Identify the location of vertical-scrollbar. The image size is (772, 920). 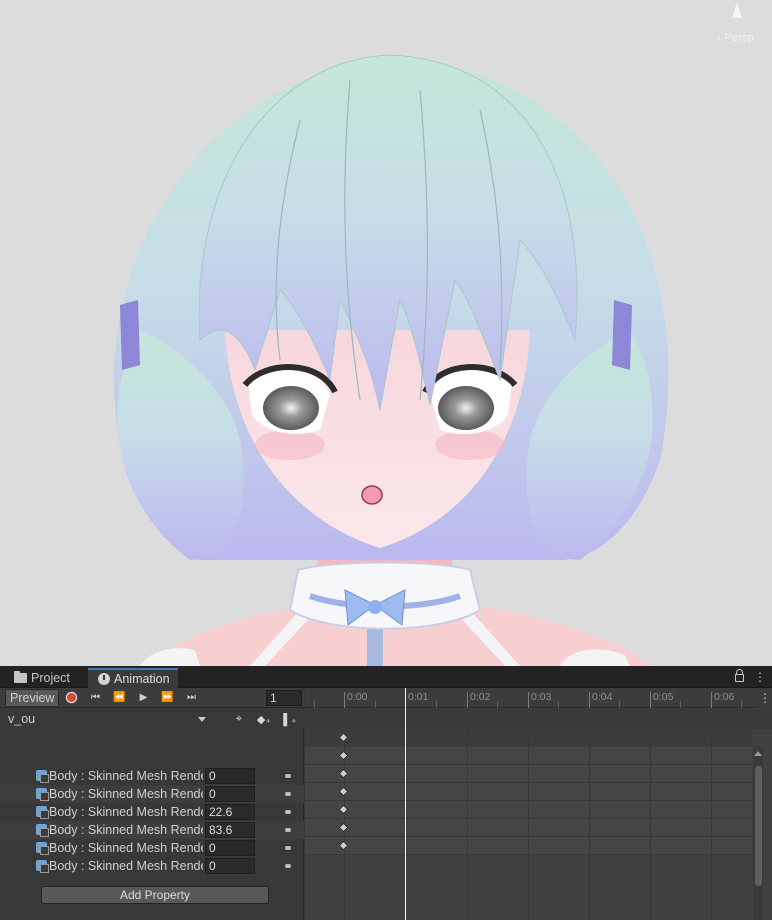
(758, 833).